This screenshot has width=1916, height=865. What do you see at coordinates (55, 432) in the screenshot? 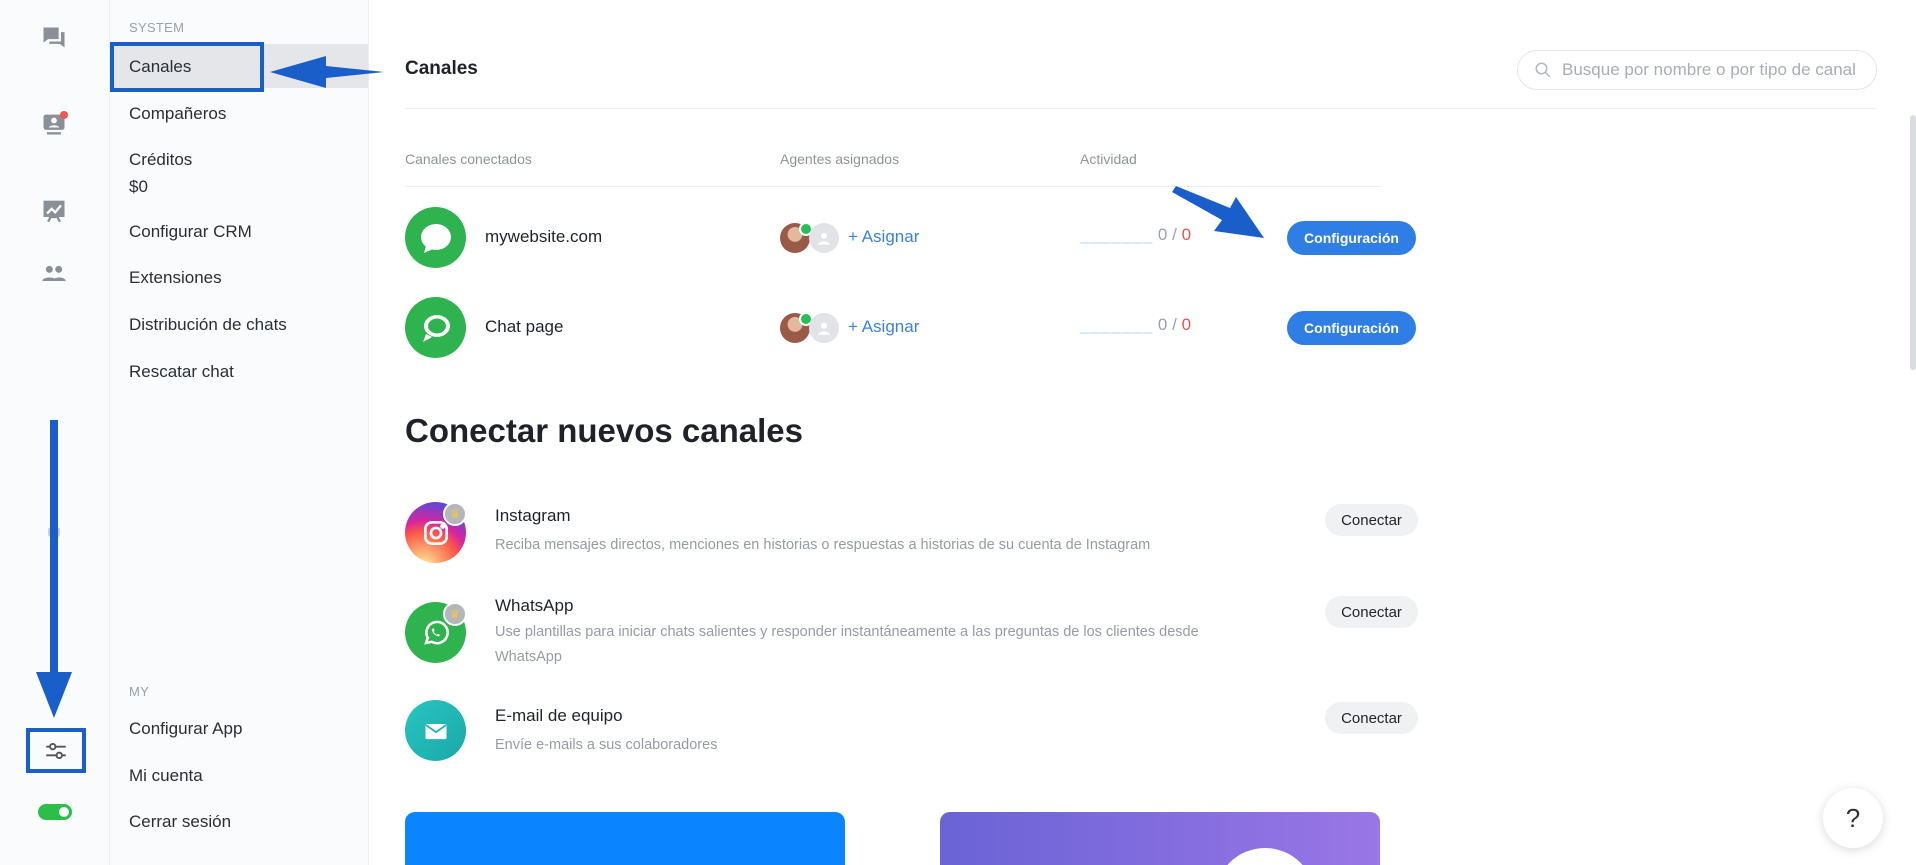
I see `icon-rail` at bounding box center [55, 432].